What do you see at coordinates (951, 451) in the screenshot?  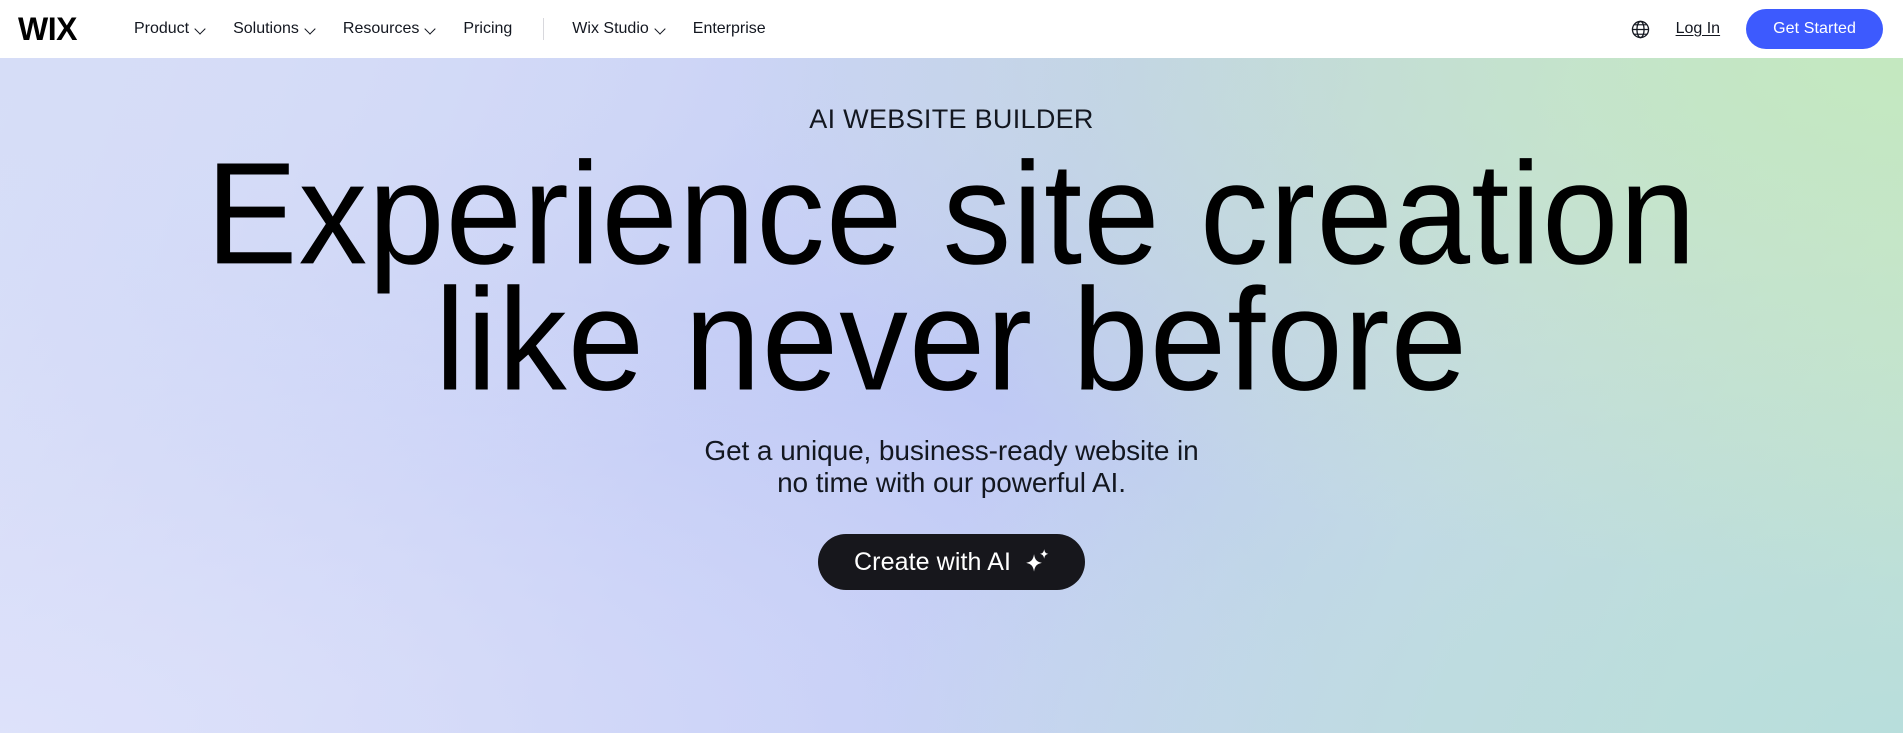 I see `hero-subheading-line-1: Get a unique, business-ready website in` at bounding box center [951, 451].